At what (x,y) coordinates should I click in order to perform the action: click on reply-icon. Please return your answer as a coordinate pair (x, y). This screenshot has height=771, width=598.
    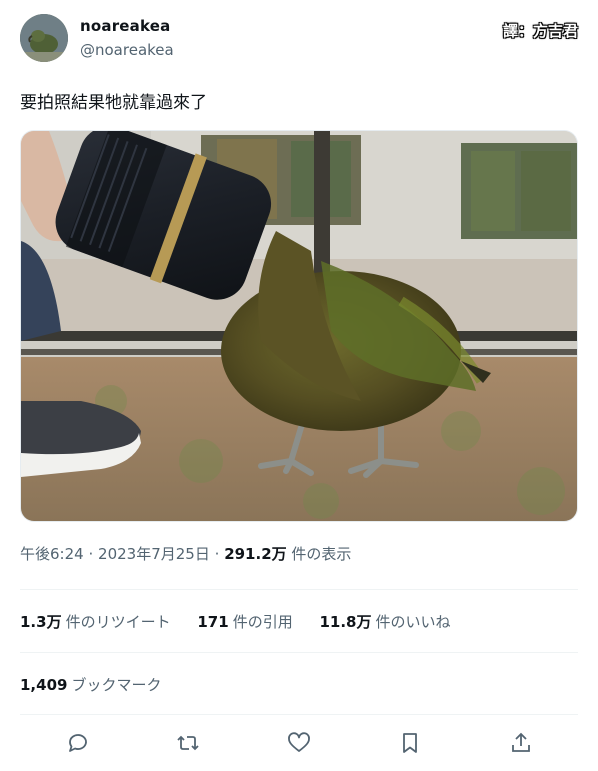
    Looking at the image, I should click on (78, 743).